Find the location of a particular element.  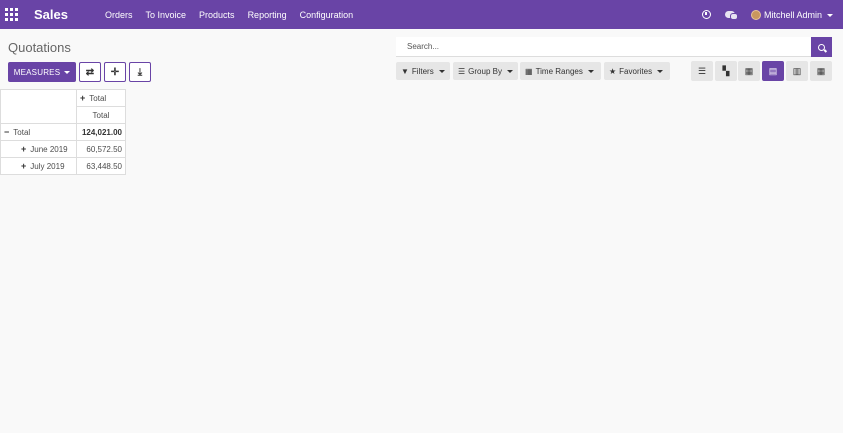

search-icon is located at coordinates (821, 47).